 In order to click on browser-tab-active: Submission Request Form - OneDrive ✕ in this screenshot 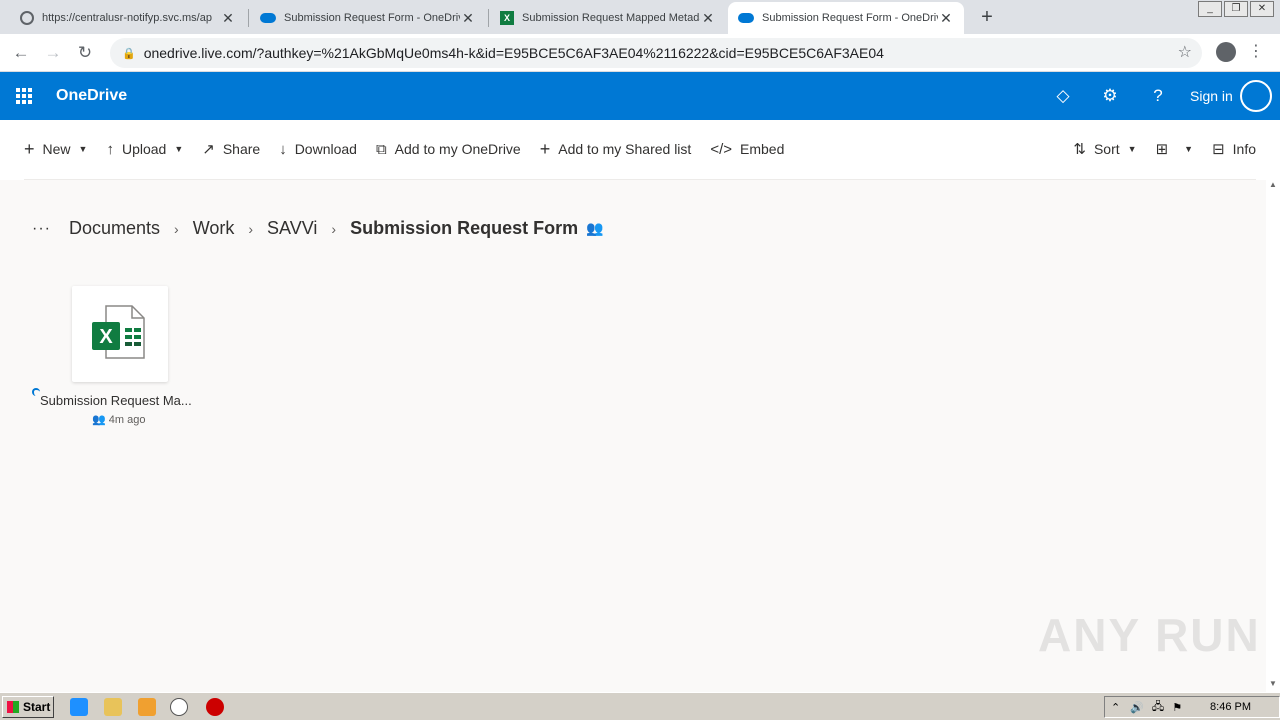, I will do `click(846, 18)`.